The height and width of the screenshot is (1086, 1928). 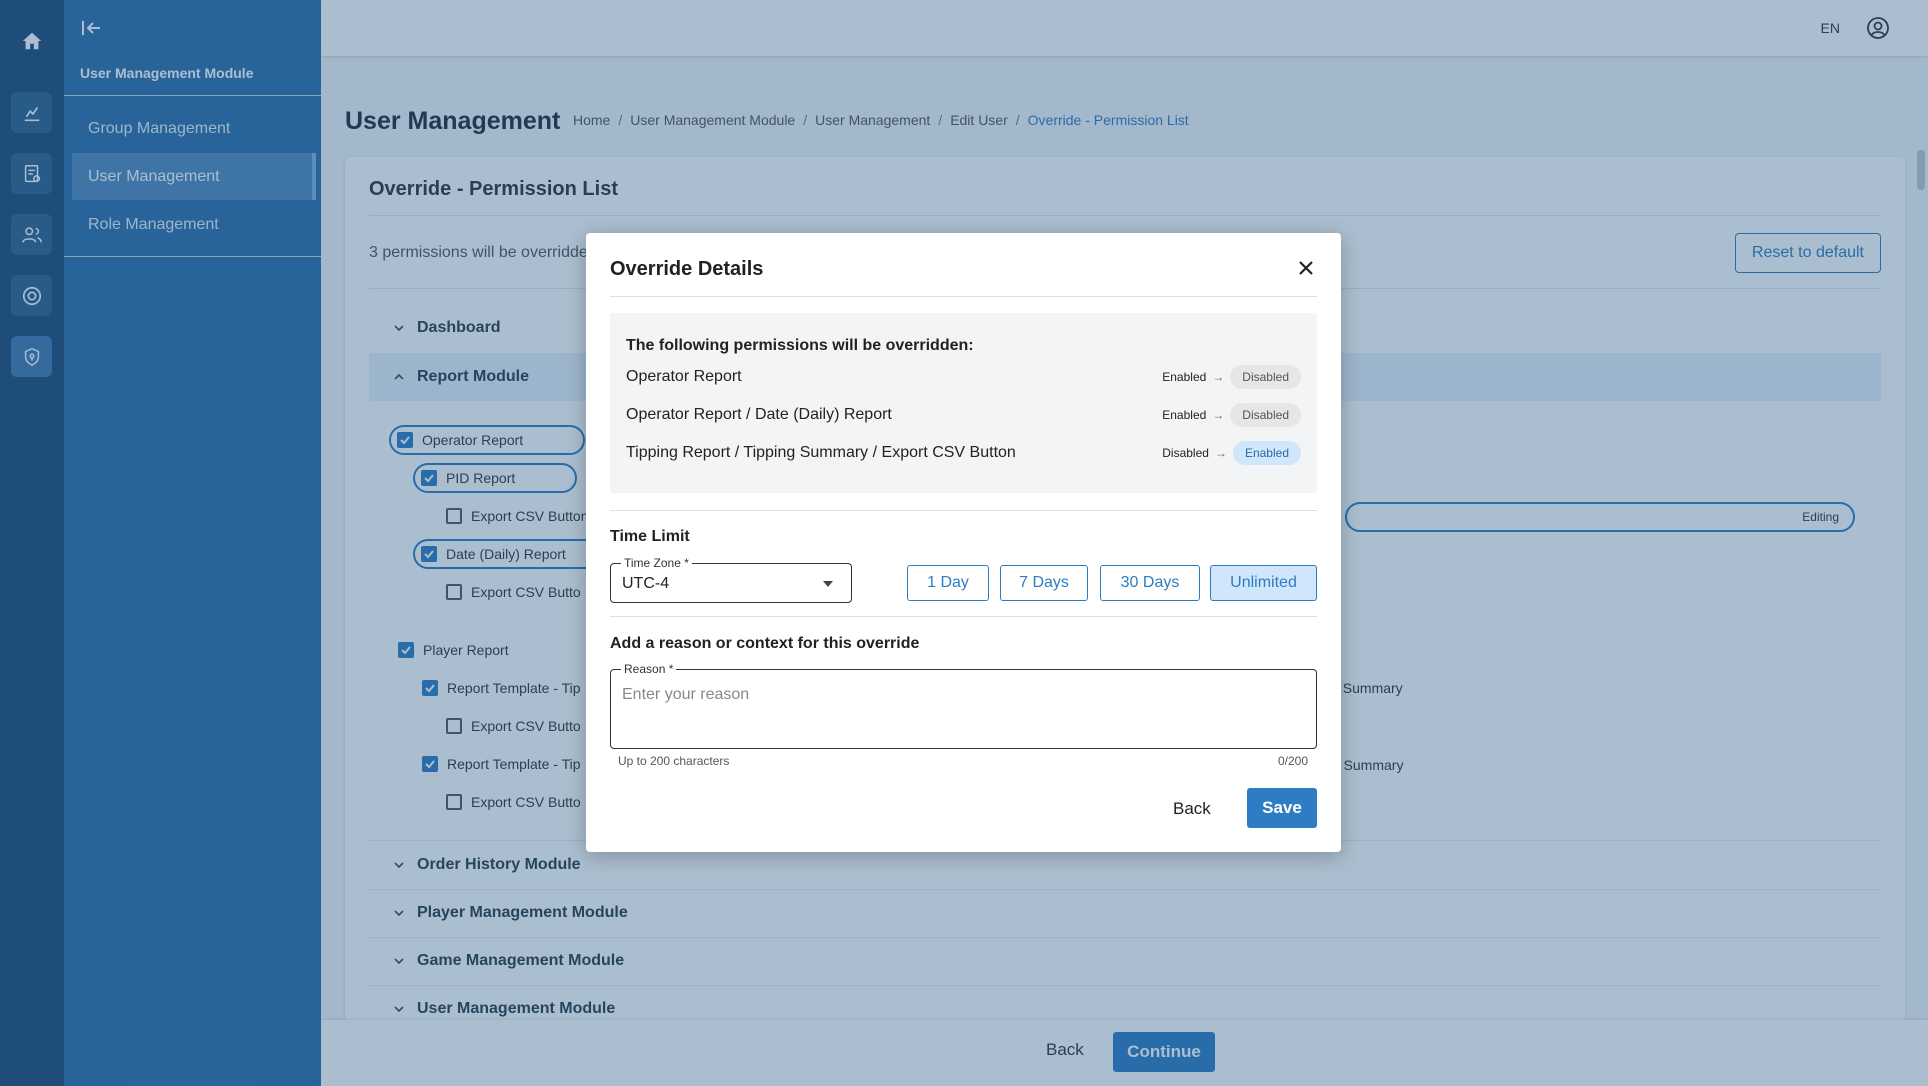 What do you see at coordinates (649, 669) in the screenshot?
I see `reason-label: Reason *` at bounding box center [649, 669].